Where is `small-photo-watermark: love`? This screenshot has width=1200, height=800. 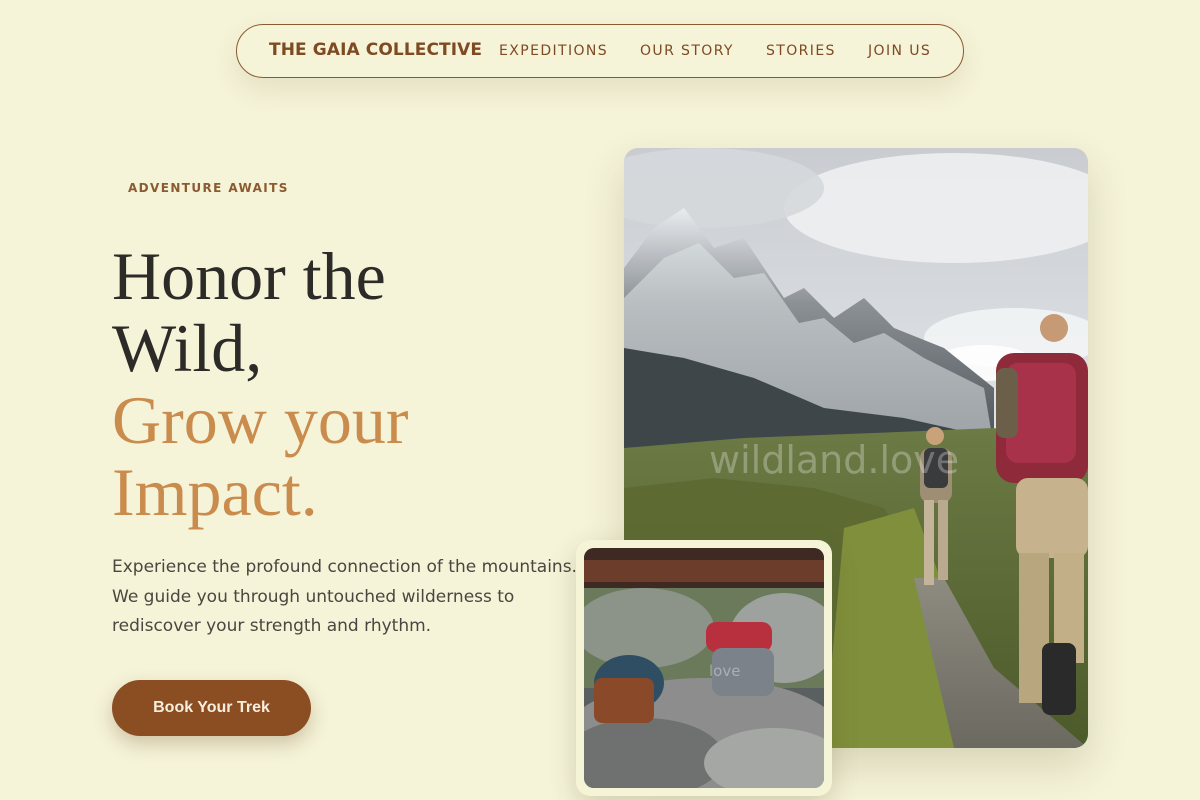 small-photo-watermark: love is located at coordinates (724, 671).